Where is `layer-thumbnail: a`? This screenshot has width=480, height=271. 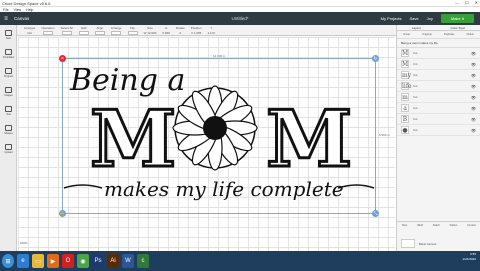
layer-thumbnail: a is located at coordinates (405, 108).